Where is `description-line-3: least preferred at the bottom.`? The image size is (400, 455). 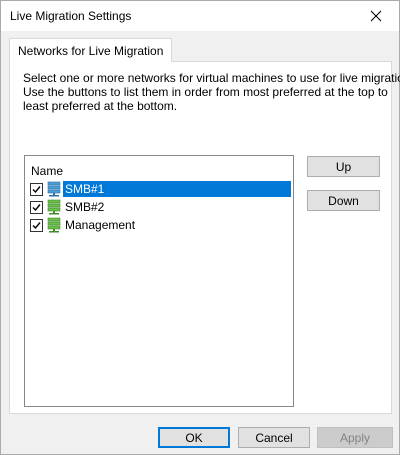 description-line-3: least preferred at the bottom. is located at coordinates (100, 106).